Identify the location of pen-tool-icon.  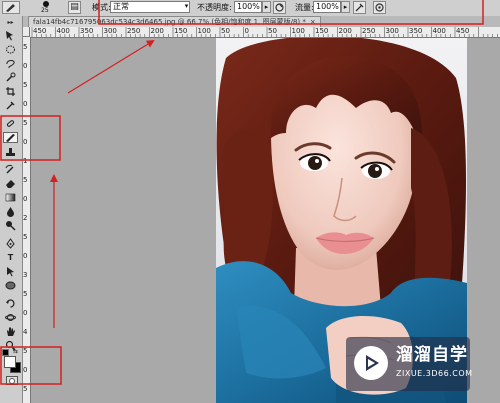
(10, 243).